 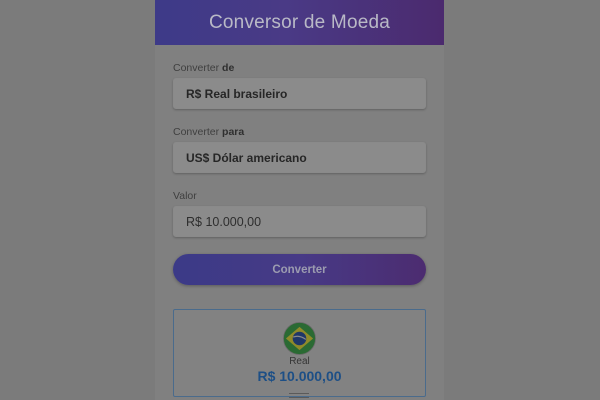 I want to click on amount-input: R$ 10.000,00, so click(x=299, y=221).